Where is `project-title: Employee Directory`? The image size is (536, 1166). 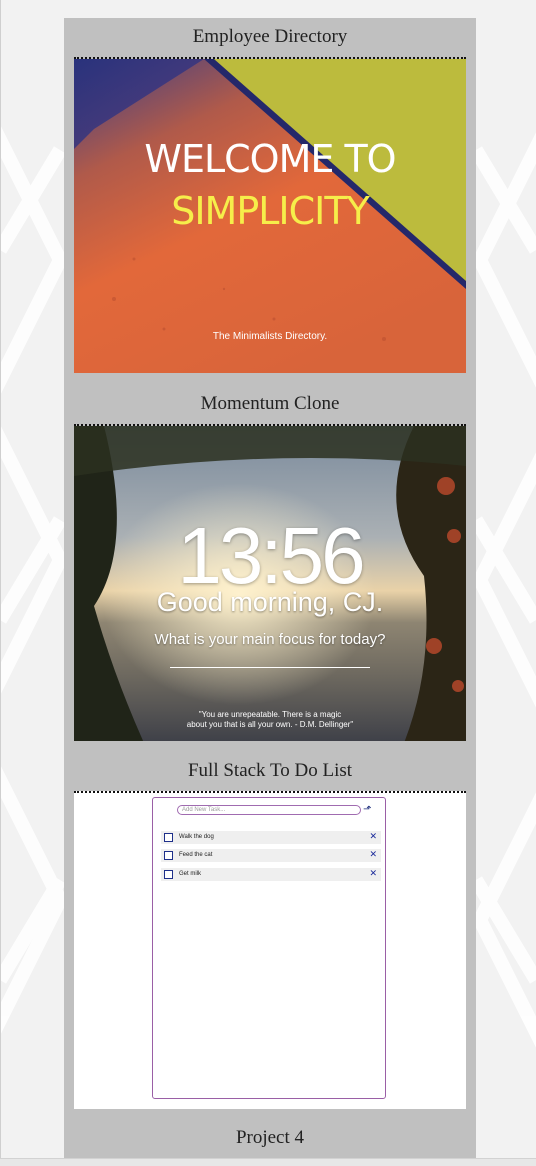 project-title: Employee Directory is located at coordinates (270, 36).